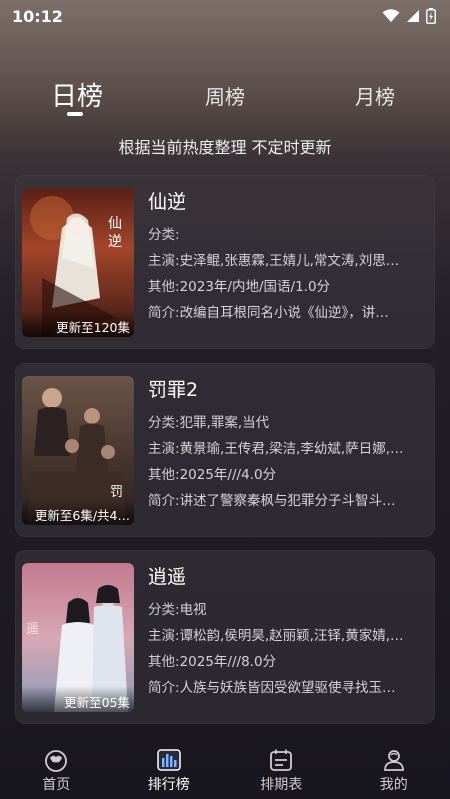 This screenshot has height=799, width=450. I want to click on ranking-subtitle: 根据当前热度整理 不定时更新, so click(225, 147).